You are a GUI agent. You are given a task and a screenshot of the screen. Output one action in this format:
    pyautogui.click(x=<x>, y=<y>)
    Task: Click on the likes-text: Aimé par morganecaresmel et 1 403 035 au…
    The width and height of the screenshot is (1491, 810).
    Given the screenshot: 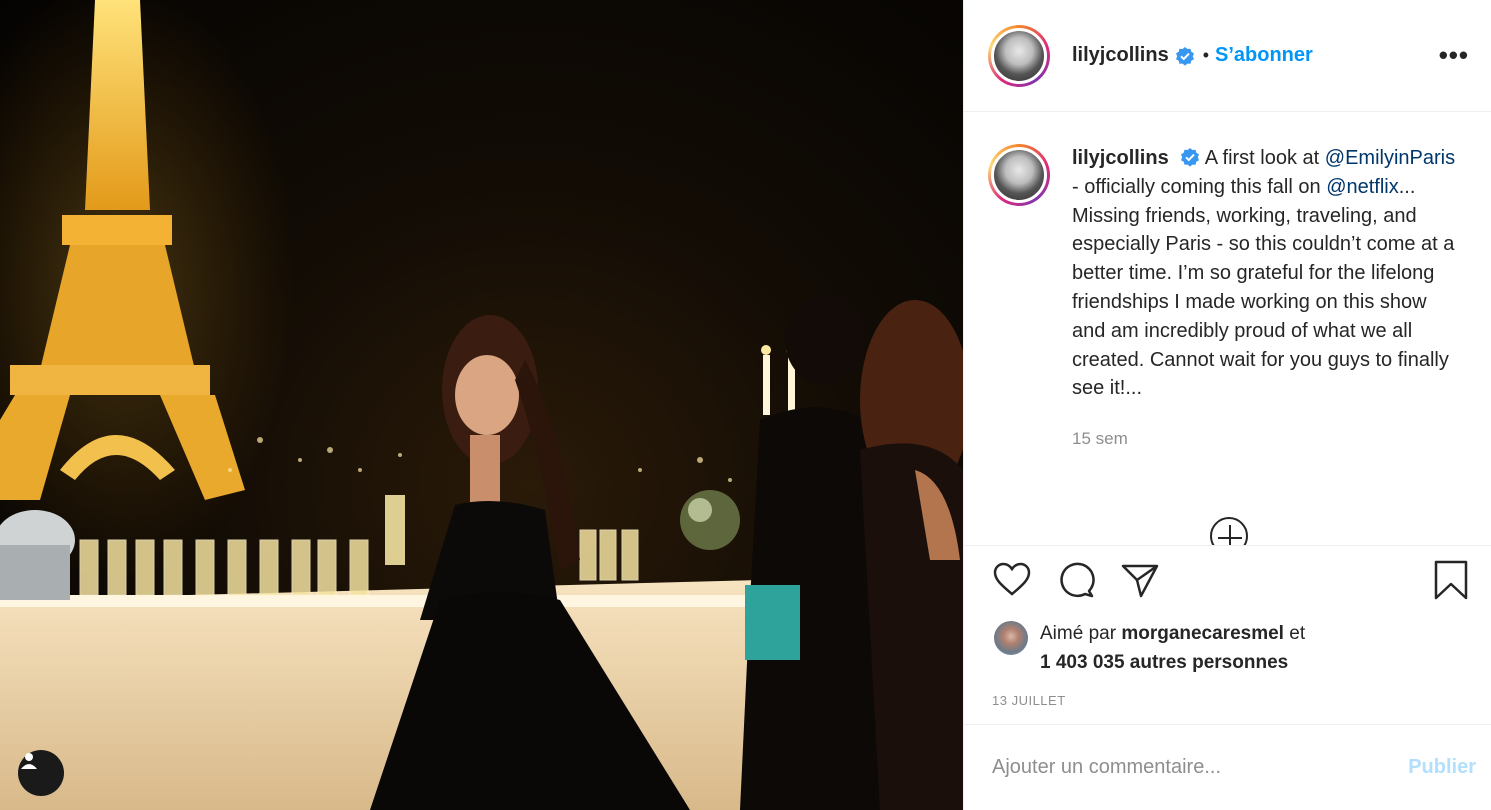 What is the action you would take?
    pyautogui.click(x=1172, y=648)
    